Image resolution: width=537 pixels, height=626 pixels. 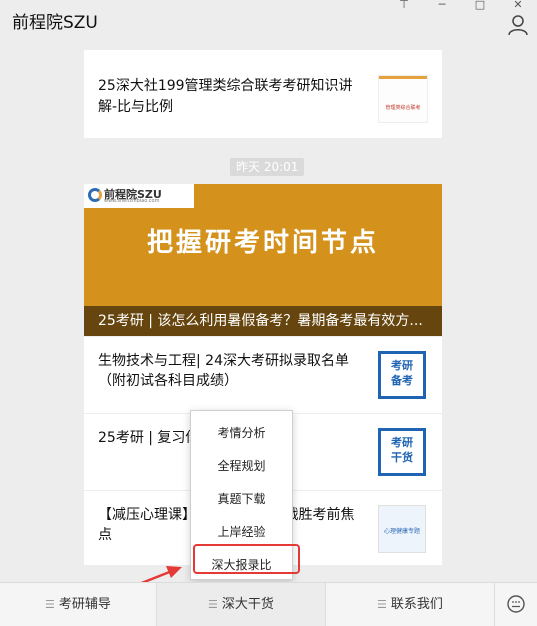 What do you see at coordinates (241, 465) in the screenshot?
I see `menu-item-full-plan: 全程规划` at bounding box center [241, 465].